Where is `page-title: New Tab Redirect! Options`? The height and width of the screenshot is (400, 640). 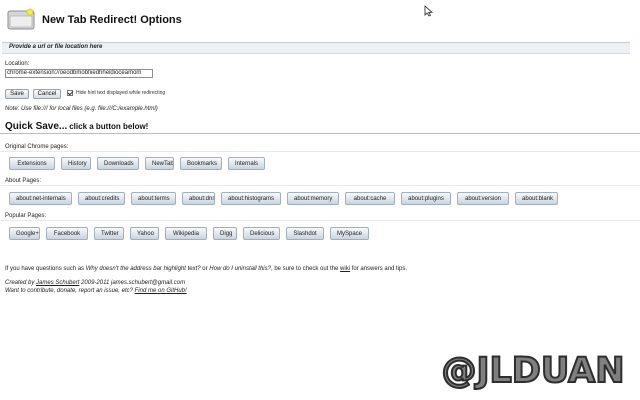
page-title: New Tab Redirect! Options is located at coordinates (112, 20).